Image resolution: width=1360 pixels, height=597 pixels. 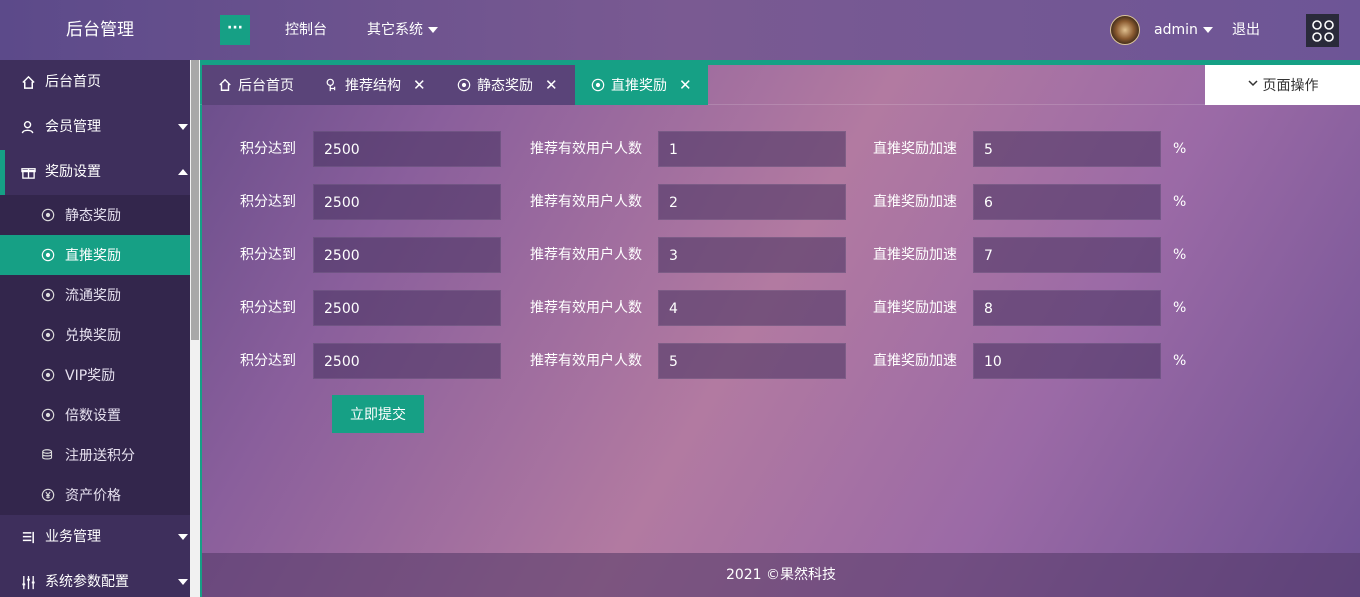 What do you see at coordinates (195, 200) in the screenshot?
I see `scrollbar-thumb` at bounding box center [195, 200].